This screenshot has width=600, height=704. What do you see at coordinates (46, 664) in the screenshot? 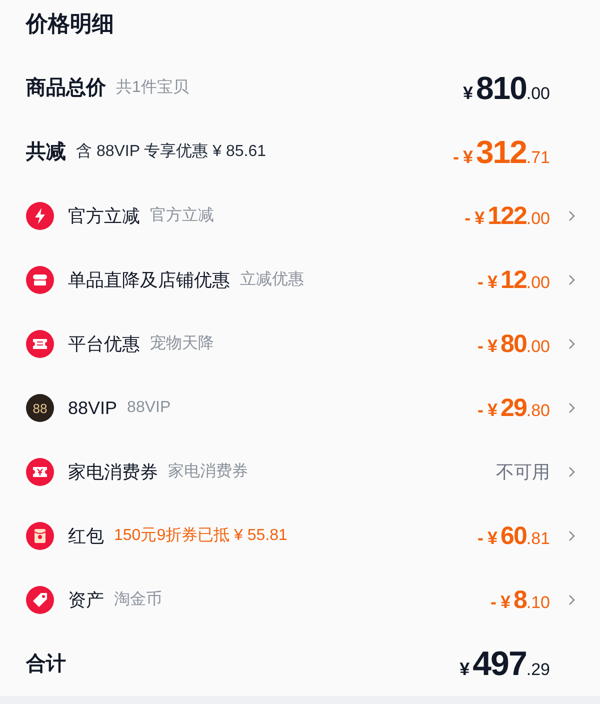
I see `total-label: 合计` at bounding box center [46, 664].